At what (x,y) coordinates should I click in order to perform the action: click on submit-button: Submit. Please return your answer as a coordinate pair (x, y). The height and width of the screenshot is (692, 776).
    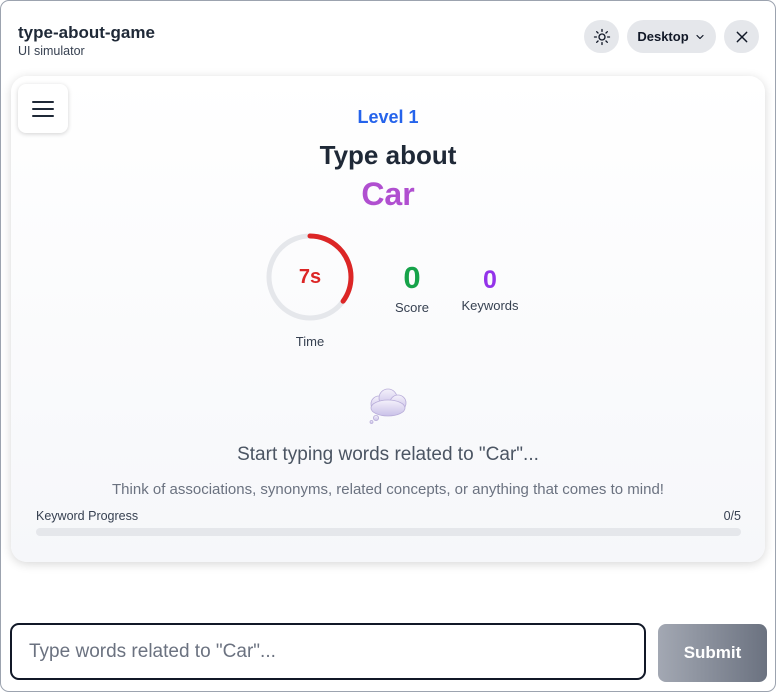
    Looking at the image, I should click on (712, 653).